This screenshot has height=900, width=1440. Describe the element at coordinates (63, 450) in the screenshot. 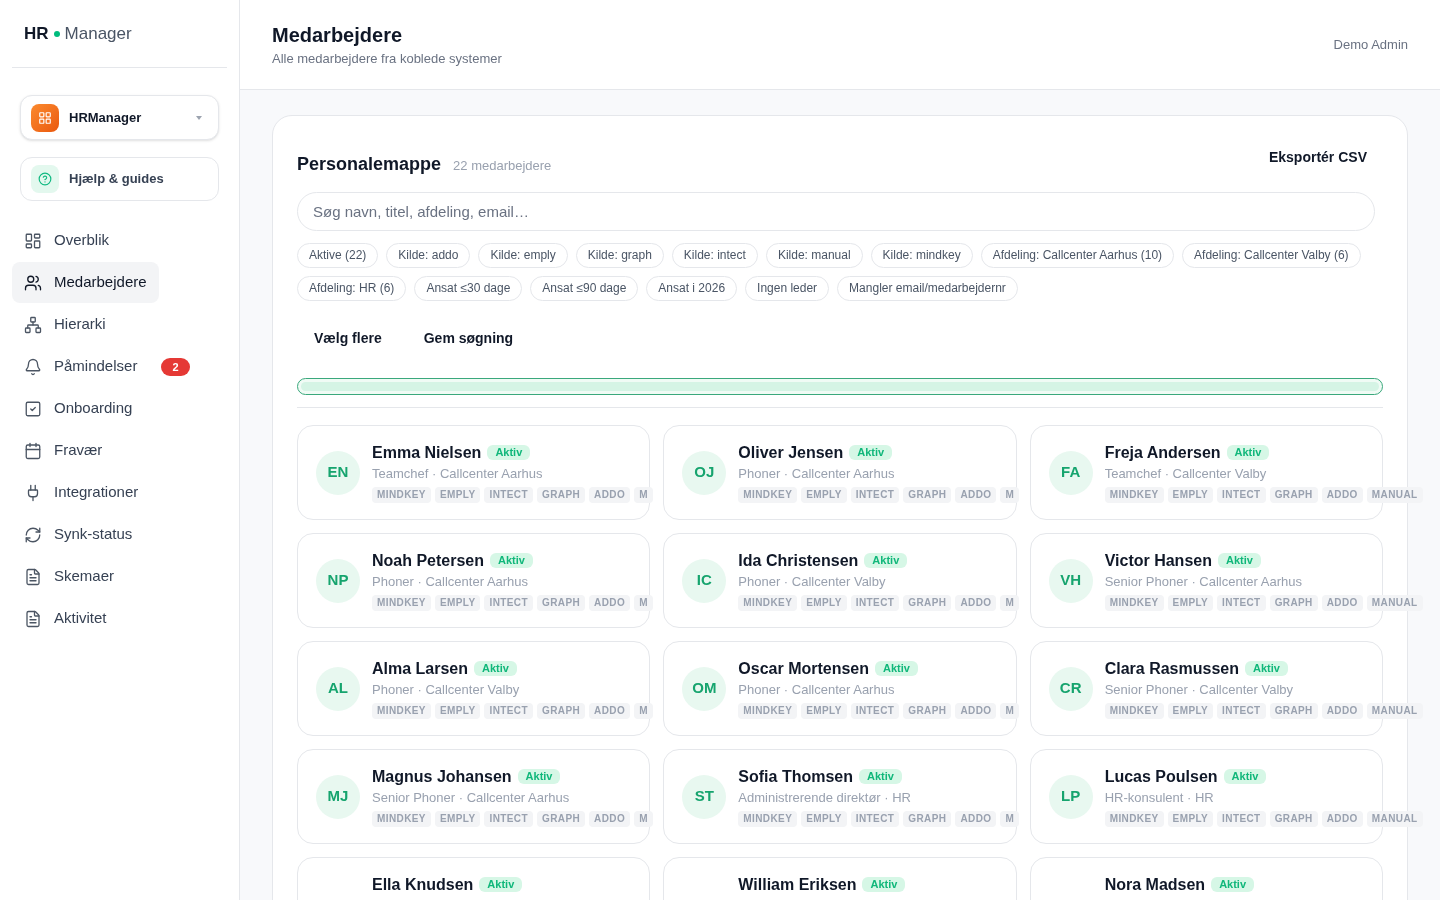

I see `nav-item: Fravær` at that location.